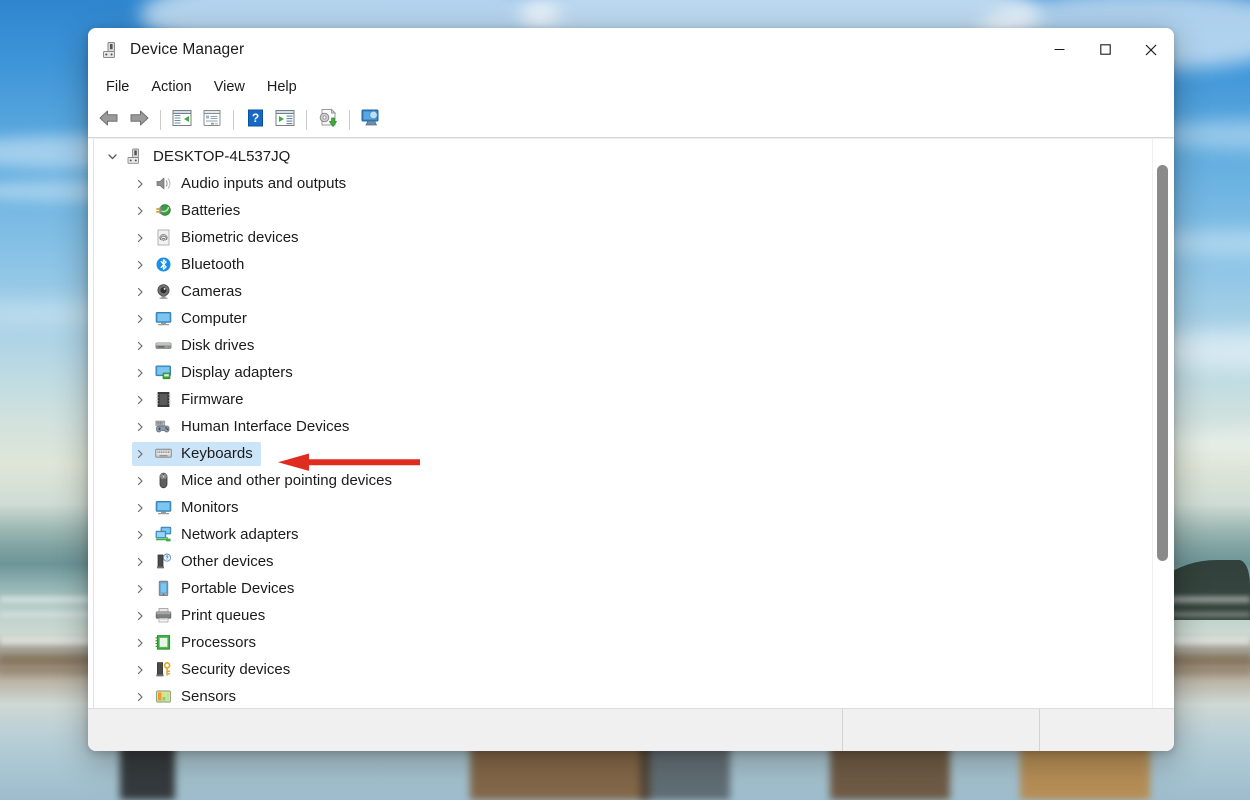  What do you see at coordinates (634, 507) in the screenshot?
I see `tree-item-monitors: Monitors` at bounding box center [634, 507].